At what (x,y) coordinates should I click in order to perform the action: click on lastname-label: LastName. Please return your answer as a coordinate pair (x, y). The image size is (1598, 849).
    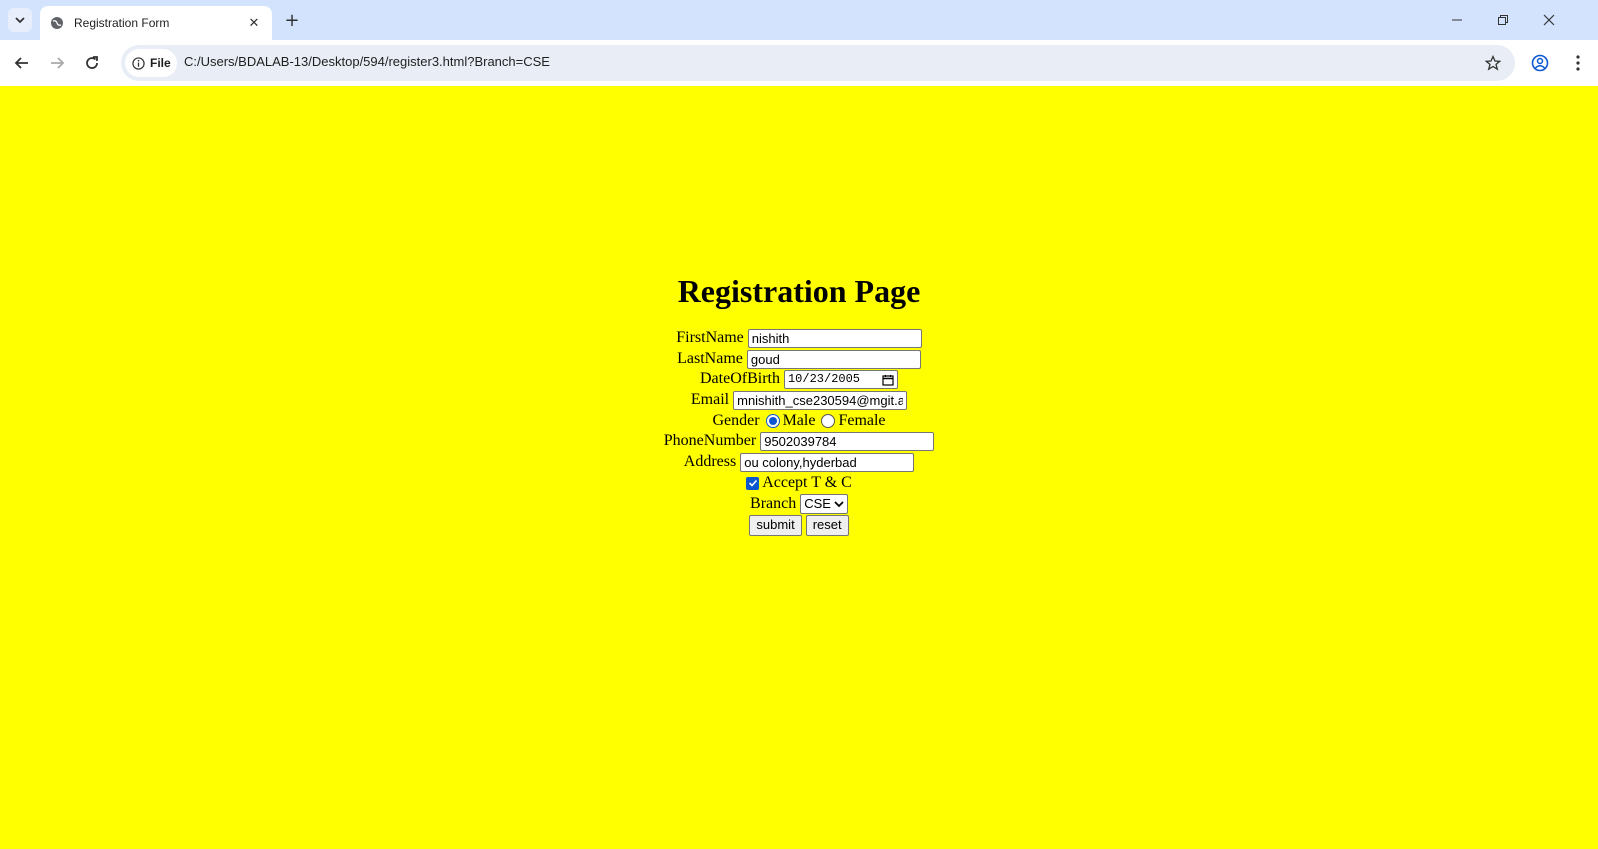
    Looking at the image, I should click on (710, 358).